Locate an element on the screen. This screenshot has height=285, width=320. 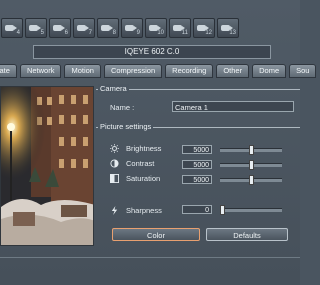
tab-dome: Dome is located at coordinates (269, 71).